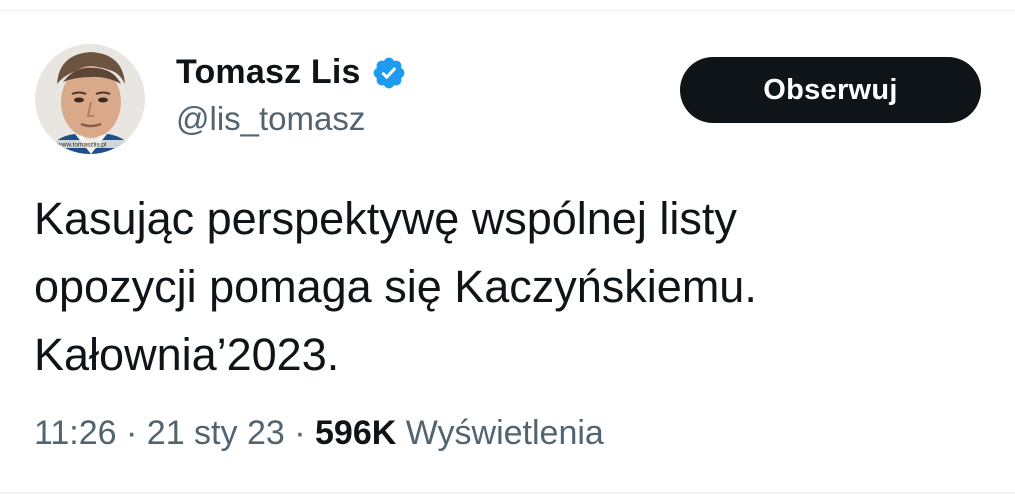 The width and height of the screenshot is (1015, 498). What do you see at coordinates (507, 10) in the screenshot?
I see `top-divider` at bounding box center [507, 10].